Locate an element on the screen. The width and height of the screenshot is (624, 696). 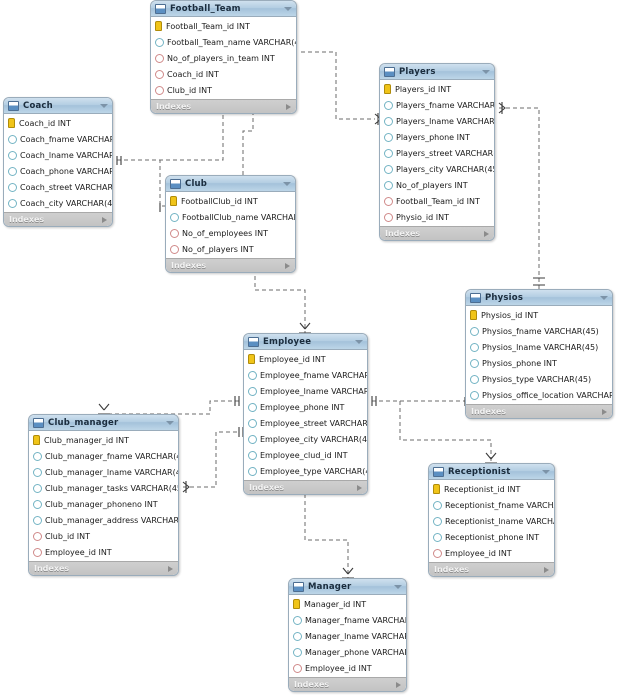
column-row: Manager_fname VARCHAR(45) is located at coordinates (347, 620).